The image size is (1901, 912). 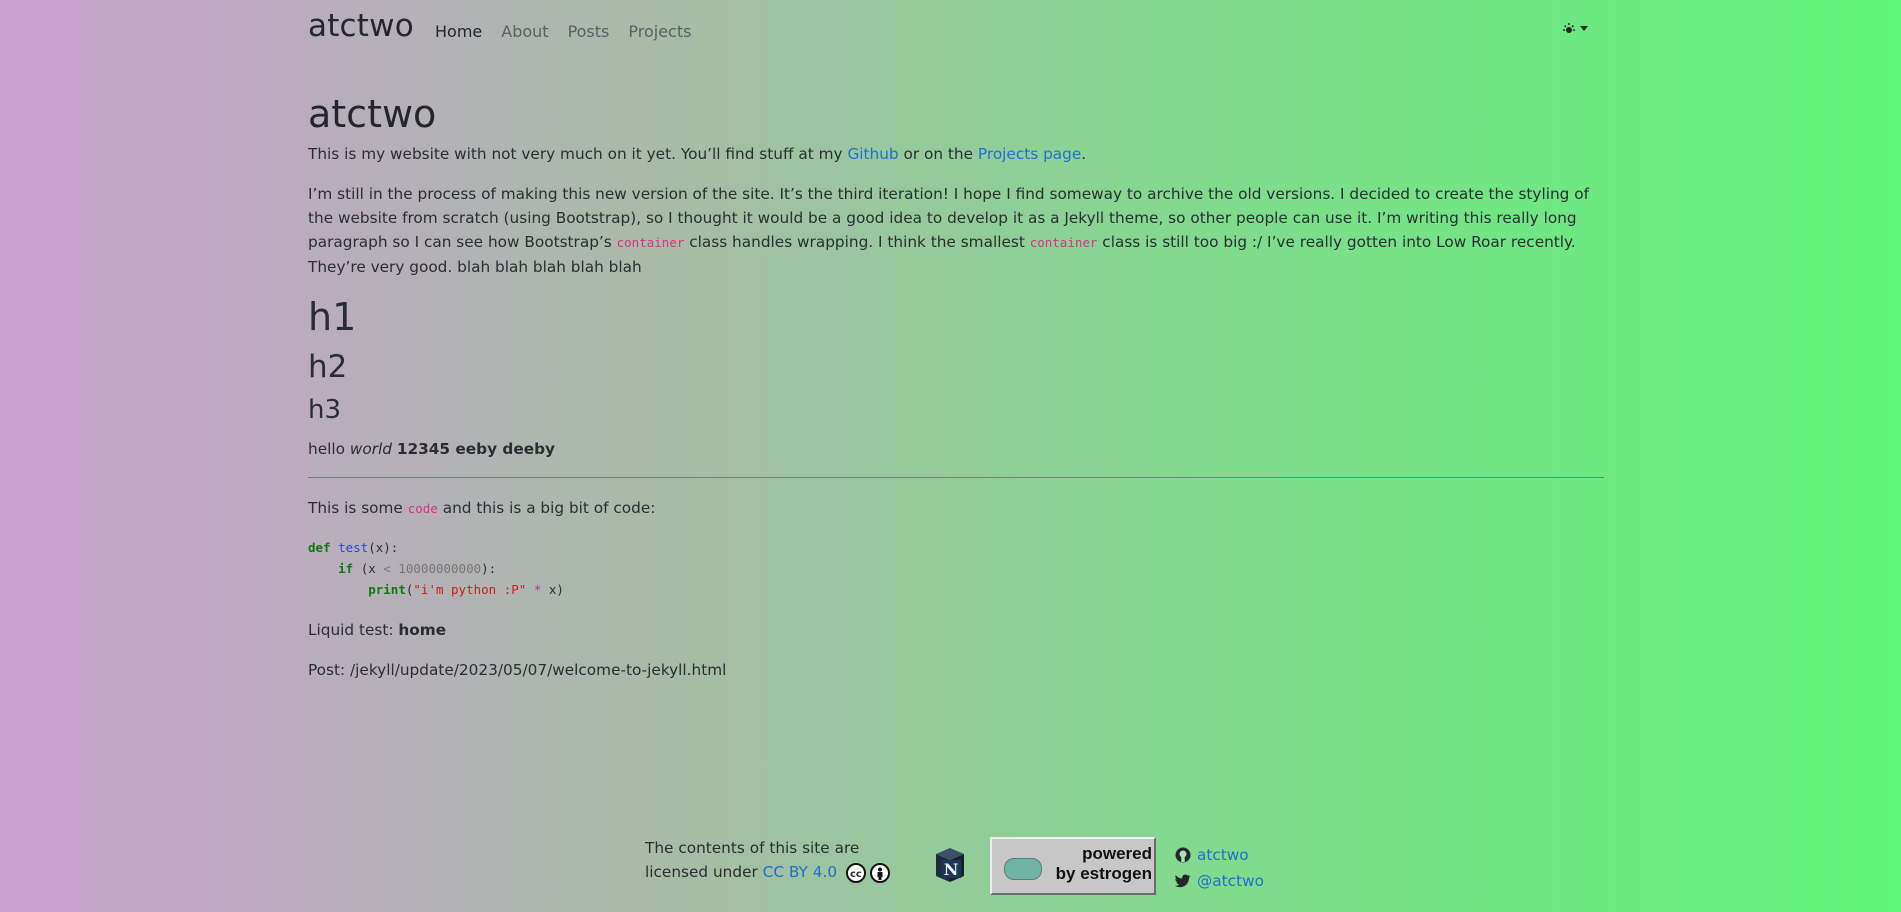 I want to click on projects-page-link: Projects page, so click(x=1029, y=154).